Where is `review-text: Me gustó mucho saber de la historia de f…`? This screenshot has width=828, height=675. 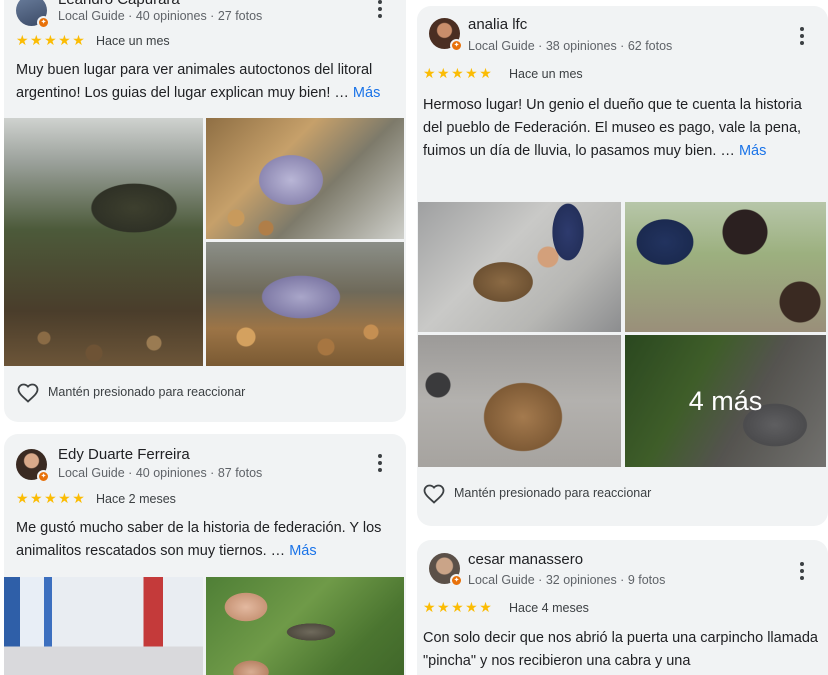 review-text: Me gustó mucho saber de la historia de f… is located at coordinates (204, 540).